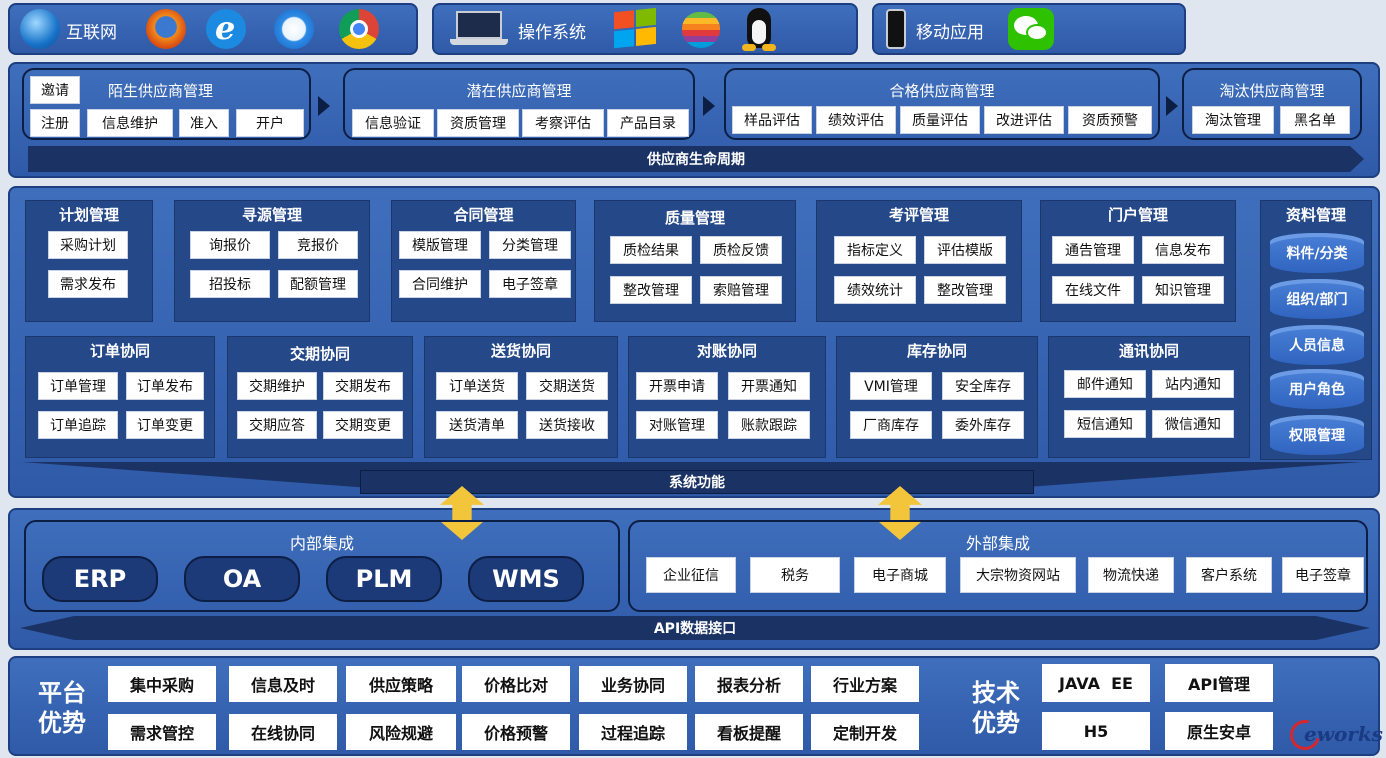 The image size is (1386, 758). Describe the element at coordinates (1233, 120) in the screenshot. I see `elimination-mgmt-button: 淘汰管理` at that location.